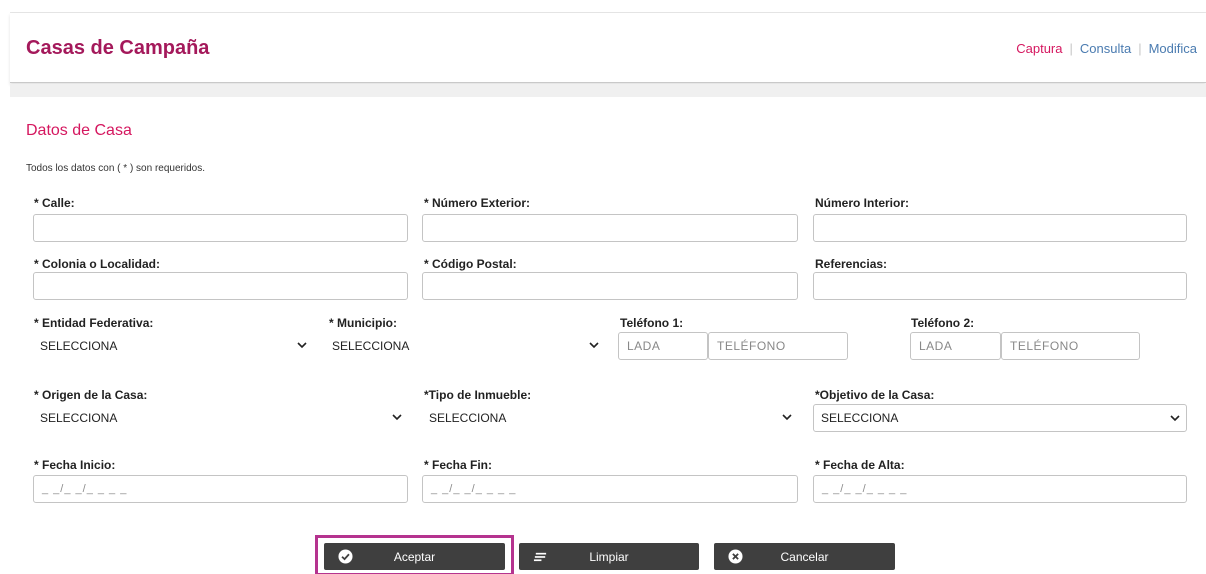 Image resolution: width=1206 pixels, height=574 pixels. I want to click on telefono2-label: Teléfono 2:, so click(943, 323).